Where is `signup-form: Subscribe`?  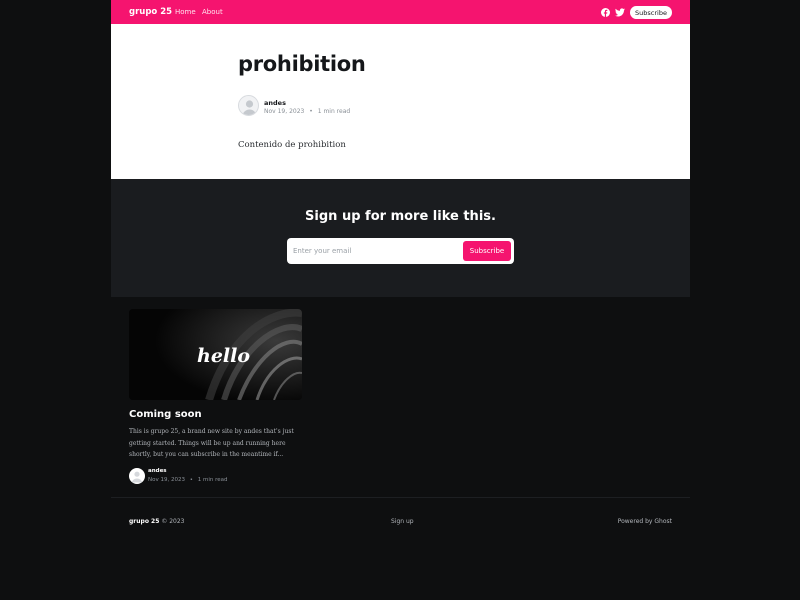
signup-form: Subscribe is located at coordinates (400, 251).